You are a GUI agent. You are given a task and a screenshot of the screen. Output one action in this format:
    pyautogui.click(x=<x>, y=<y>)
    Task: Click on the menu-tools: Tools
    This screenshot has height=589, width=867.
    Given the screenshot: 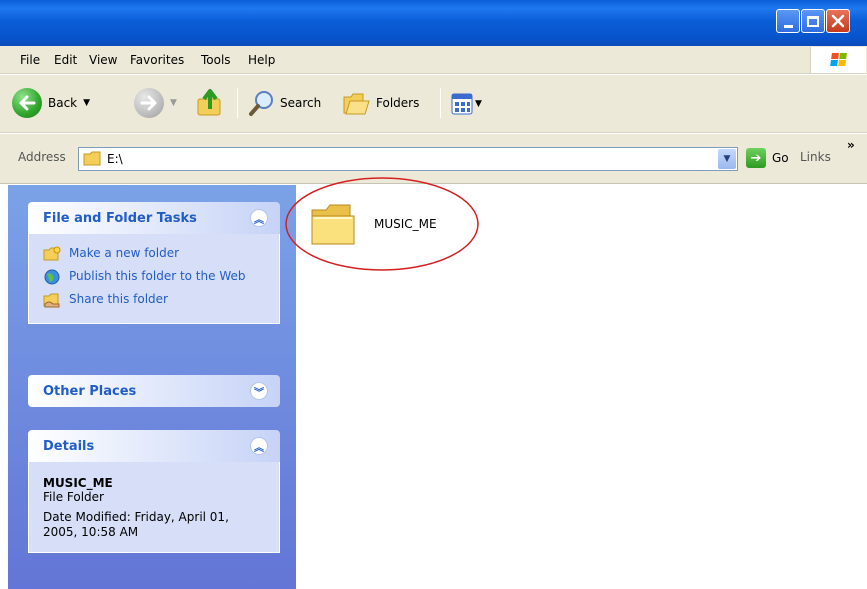 What is the action you would take?
    pyautogui.click(x=216, y=60)
    